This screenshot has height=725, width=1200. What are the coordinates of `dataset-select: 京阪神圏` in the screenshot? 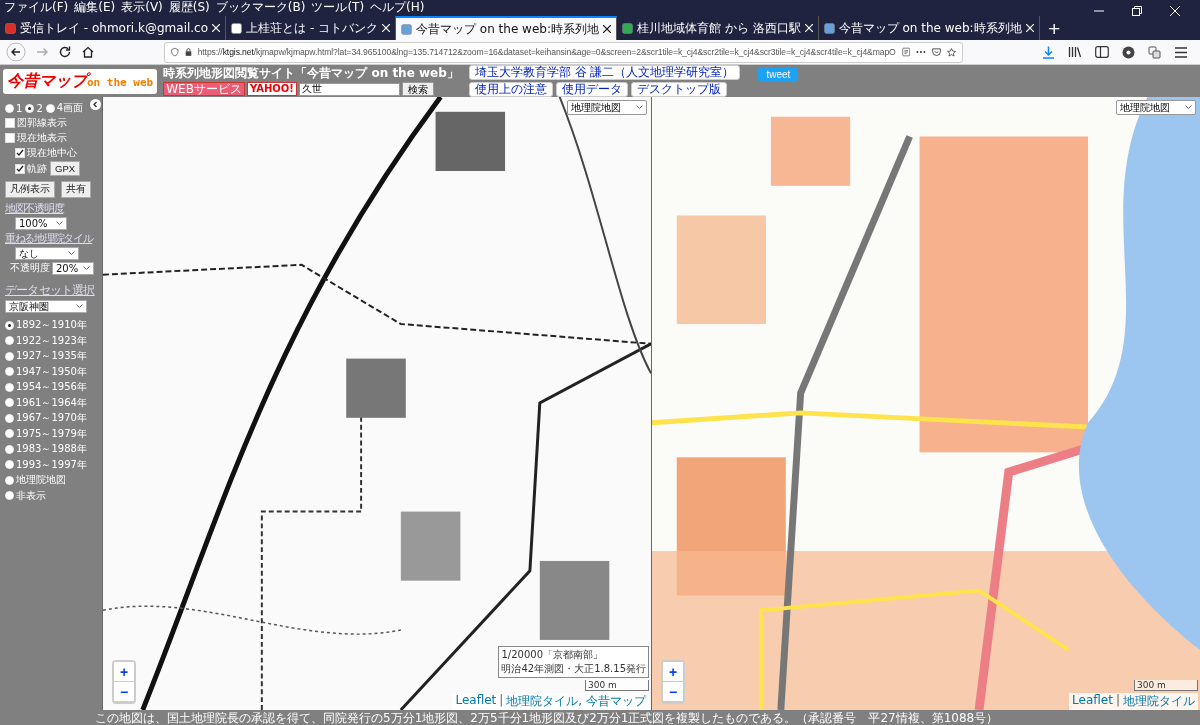 It's located at (46, 306).